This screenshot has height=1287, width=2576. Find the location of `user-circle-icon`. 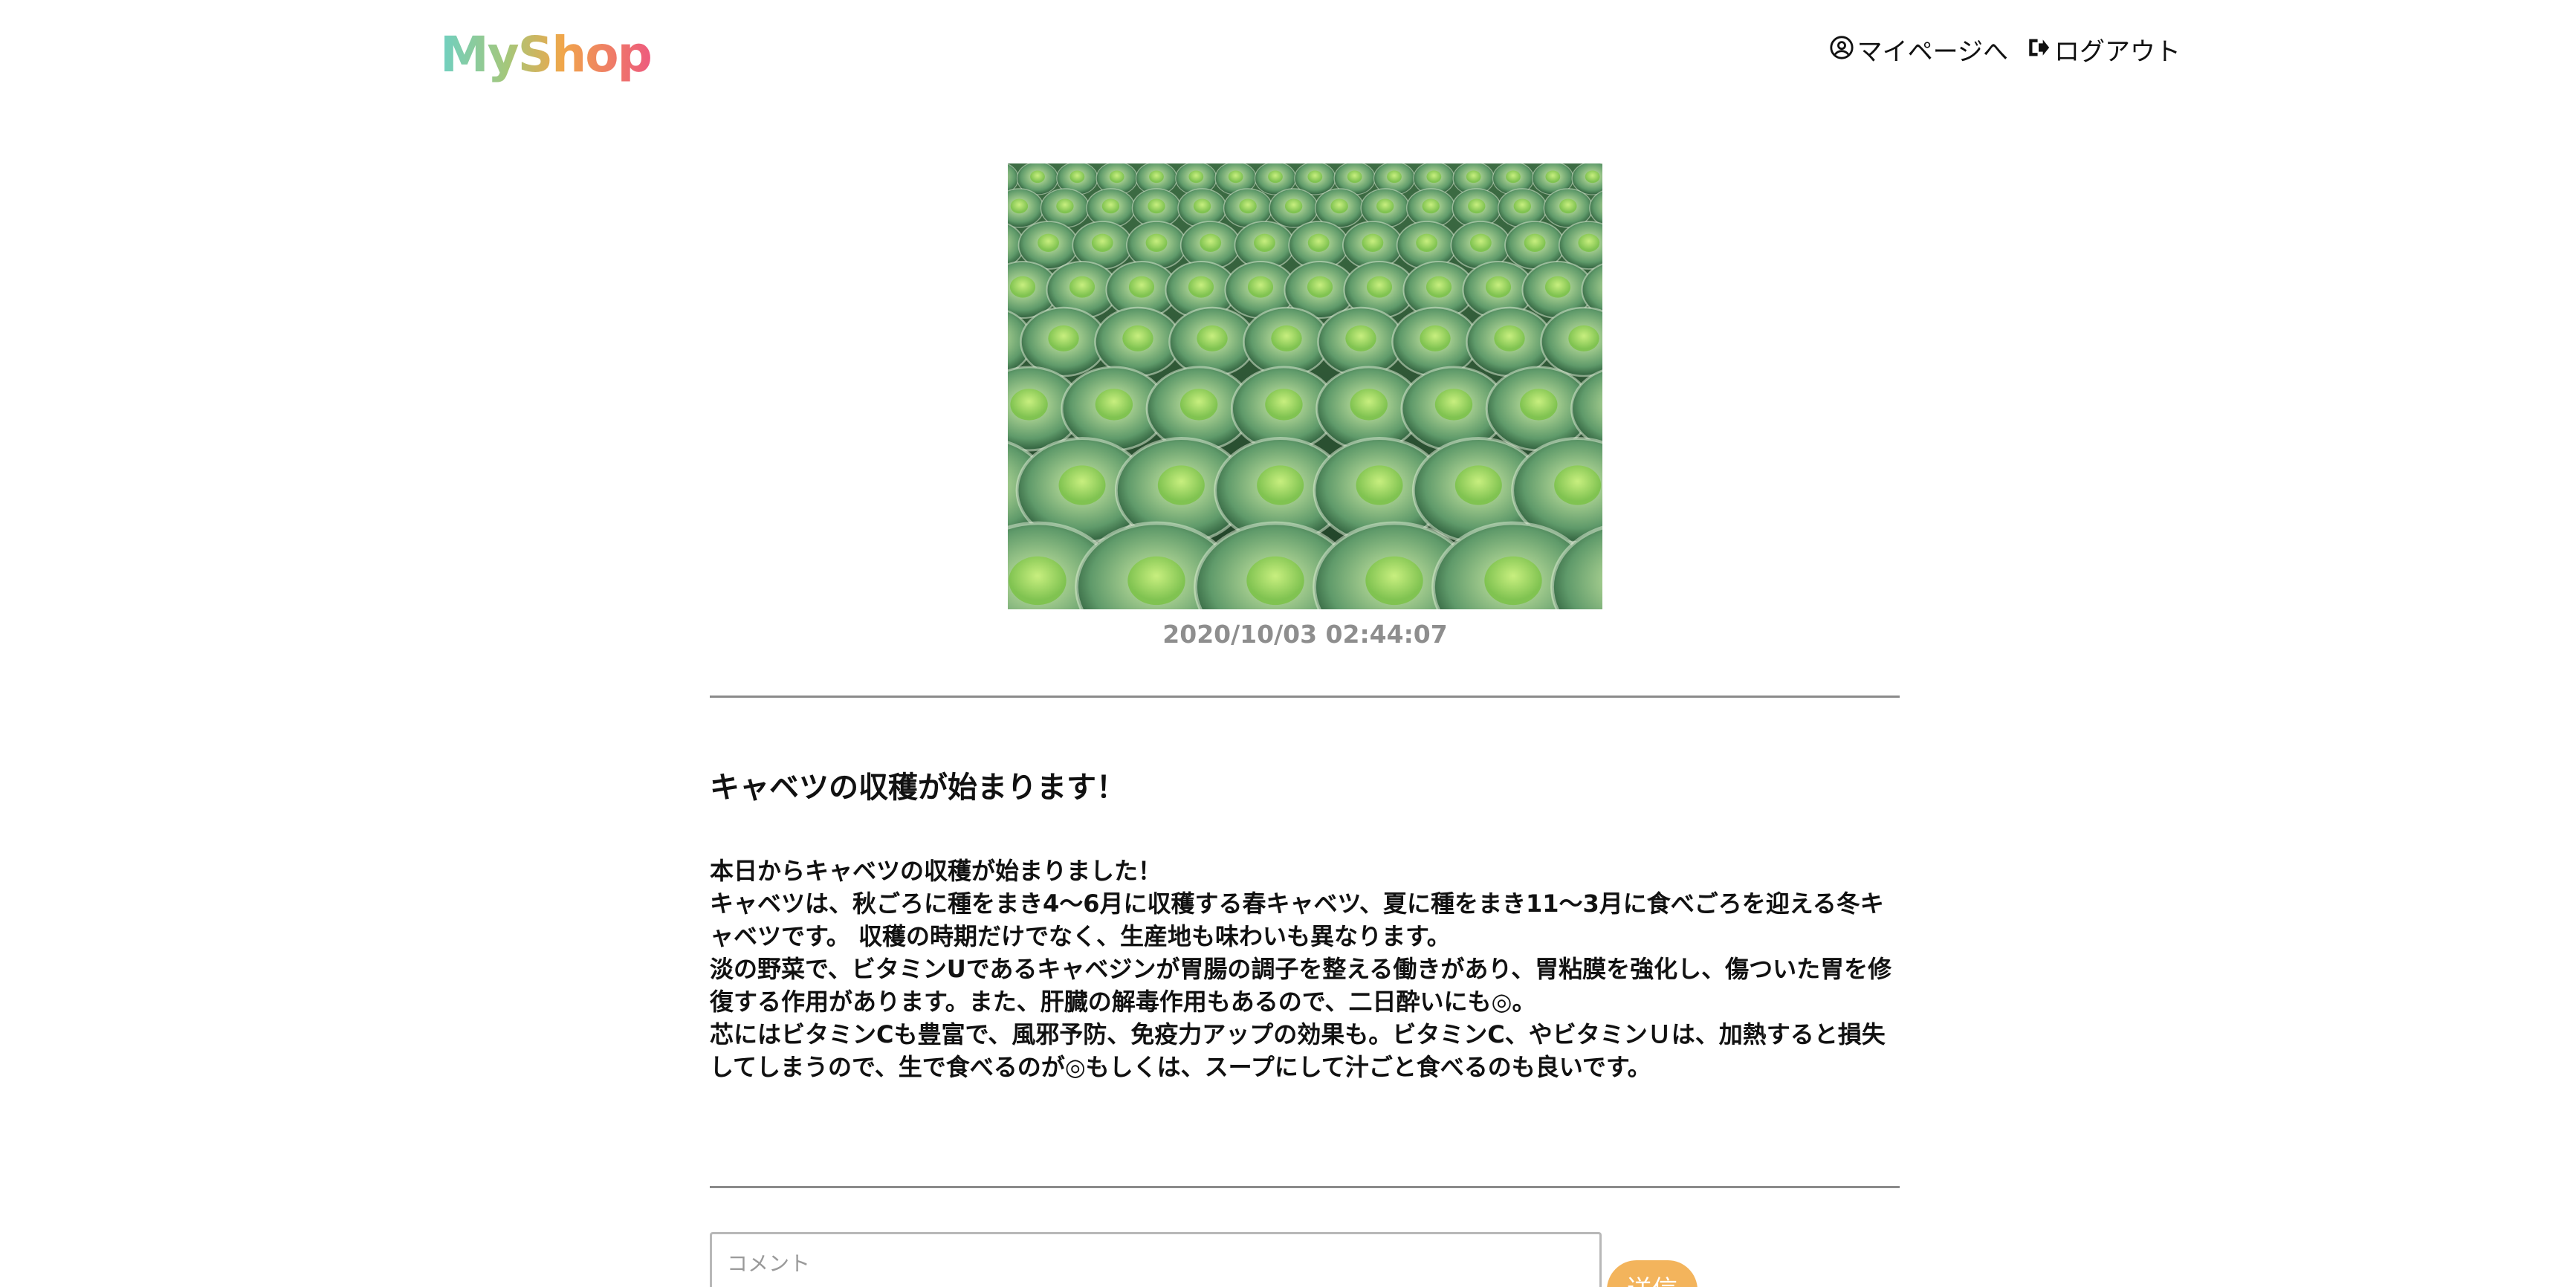

user-circle-icon is located at coordinates (1842, 52).